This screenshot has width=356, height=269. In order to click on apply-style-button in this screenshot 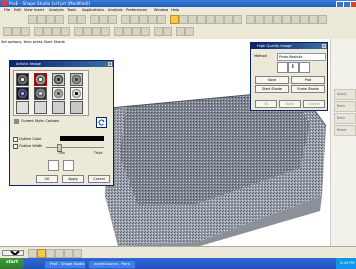, I will do `click(101, 122)`.